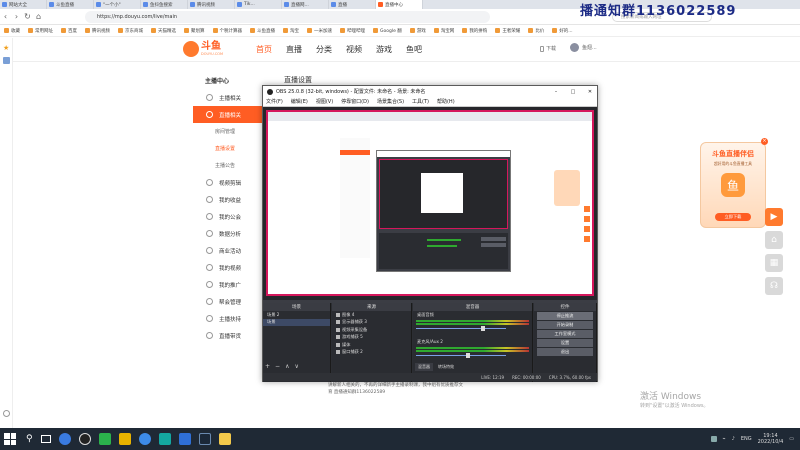  I want to click on bookmark-item: 收藏, so click(12, 31).